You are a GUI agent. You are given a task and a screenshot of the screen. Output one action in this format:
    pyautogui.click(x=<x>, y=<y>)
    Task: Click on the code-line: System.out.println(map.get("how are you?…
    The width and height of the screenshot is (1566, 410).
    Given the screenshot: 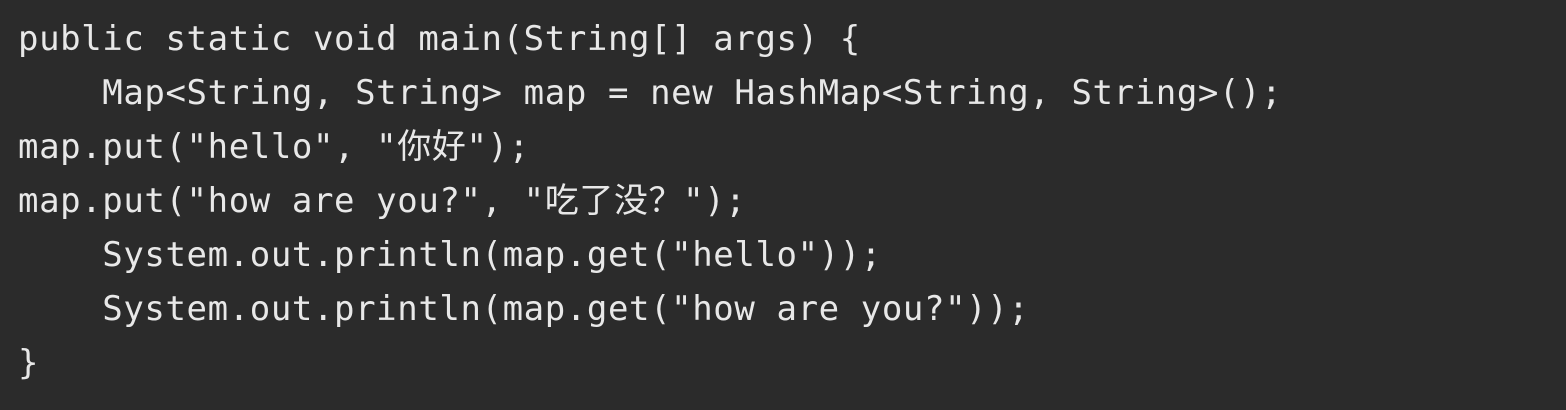 What is the action you would take?
    pyautogui.click(x=524, y=309)
    